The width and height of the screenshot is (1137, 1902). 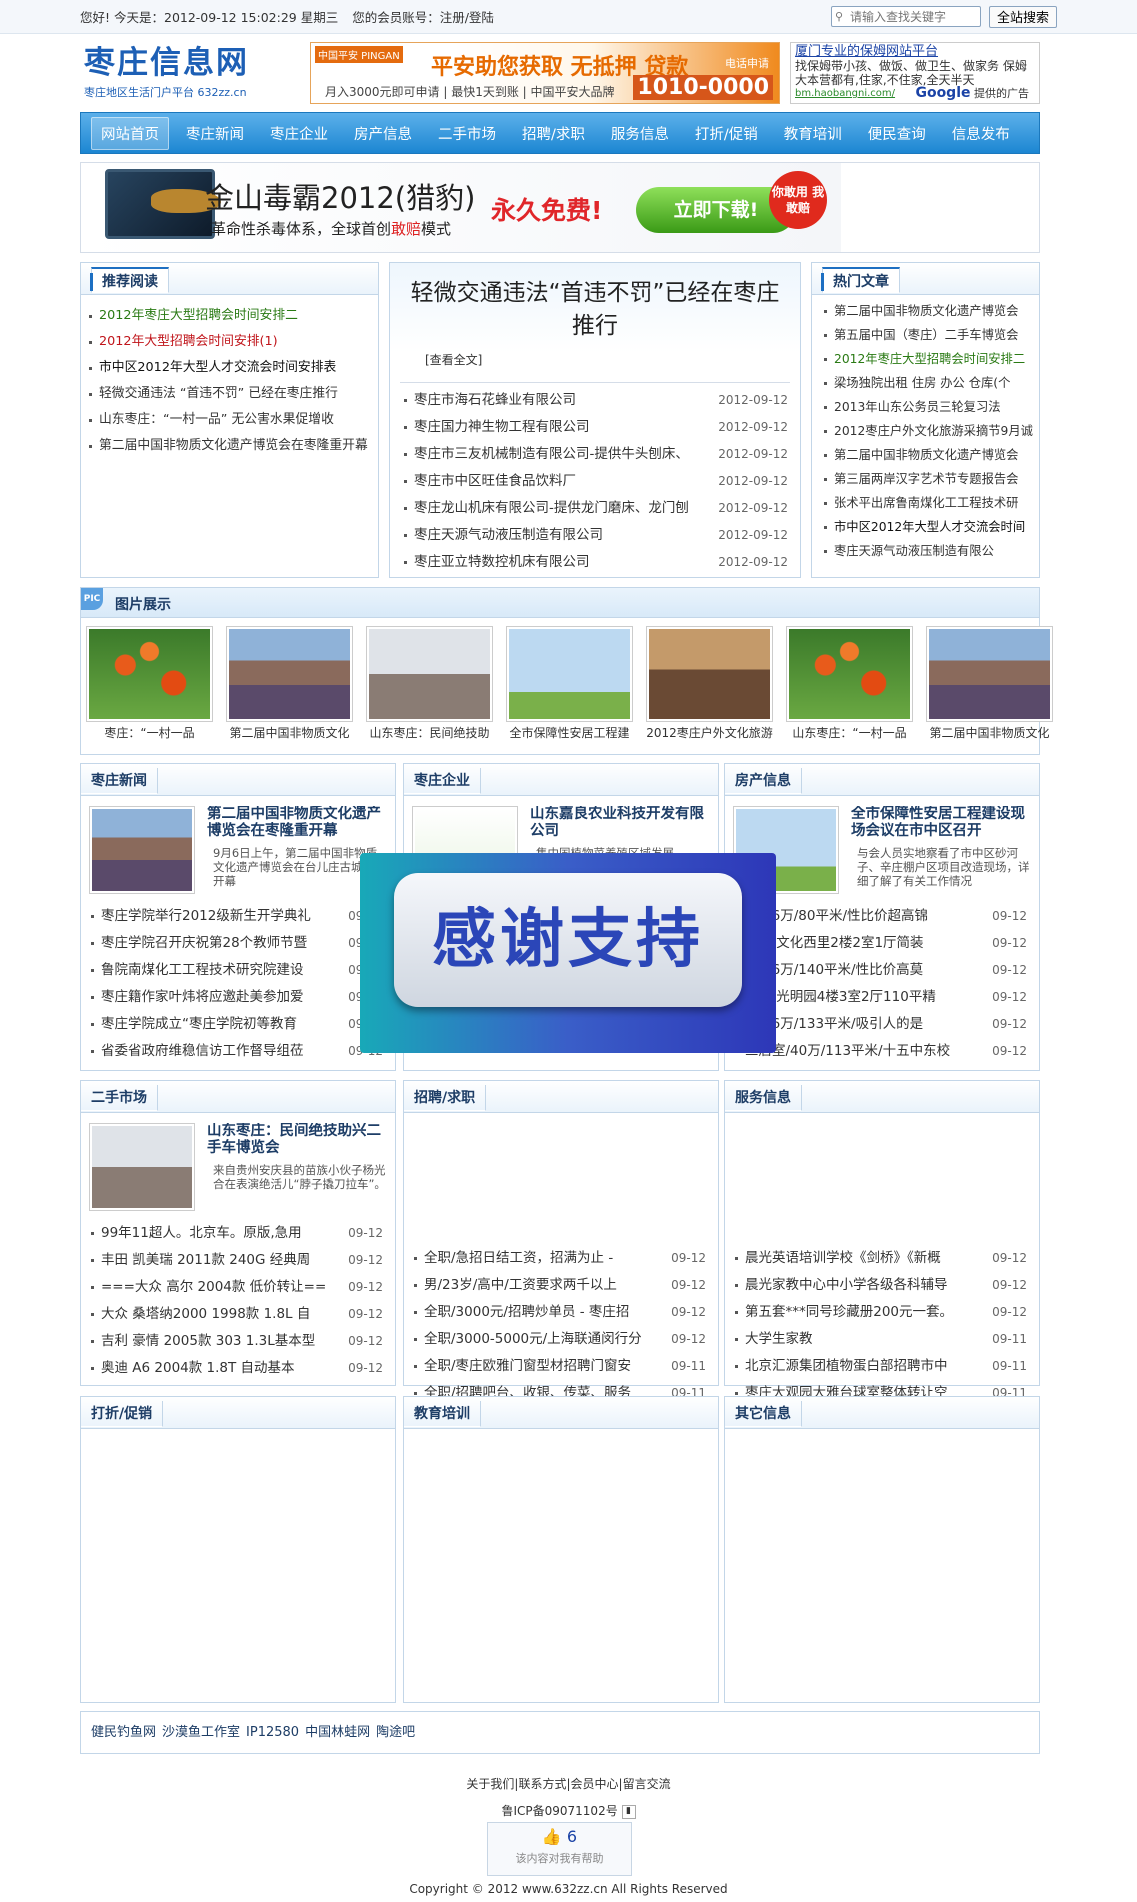 I want to click on list-item-title: 市中区2012年大型人才交流会时间安排表, so click(x=217, y=367).